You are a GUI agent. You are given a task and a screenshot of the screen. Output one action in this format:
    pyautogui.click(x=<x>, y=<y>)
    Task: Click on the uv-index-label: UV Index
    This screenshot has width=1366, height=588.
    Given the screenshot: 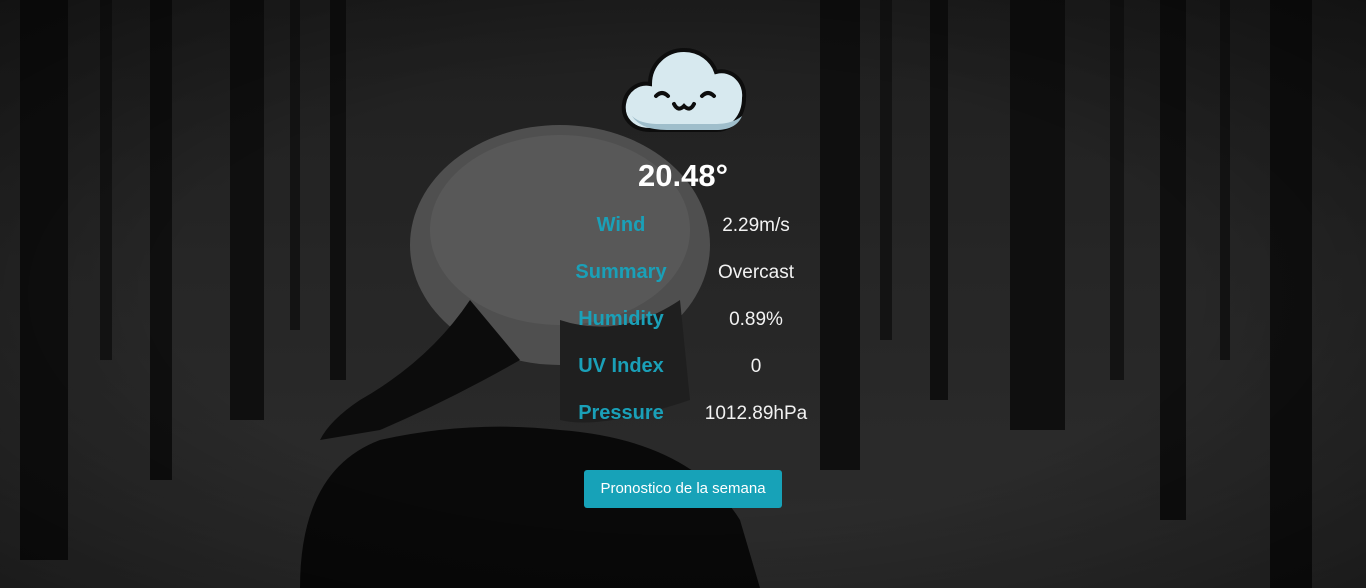 What is the action you would take?
    pyautogui.click(x=621, y=366)
    